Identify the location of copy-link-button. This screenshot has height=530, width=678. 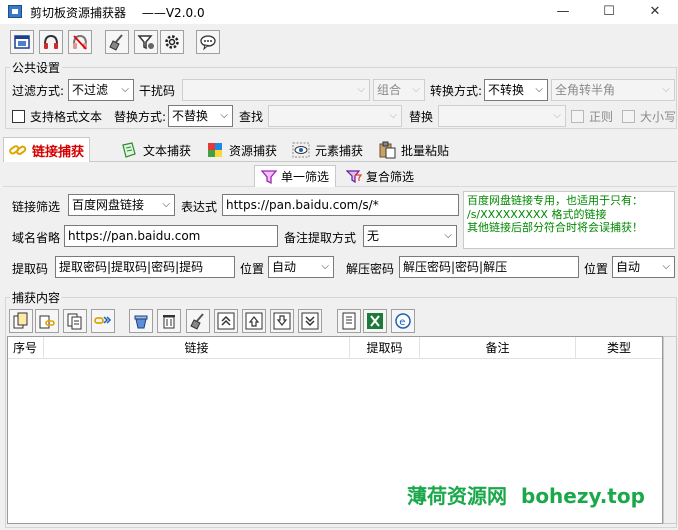
(47, 321).